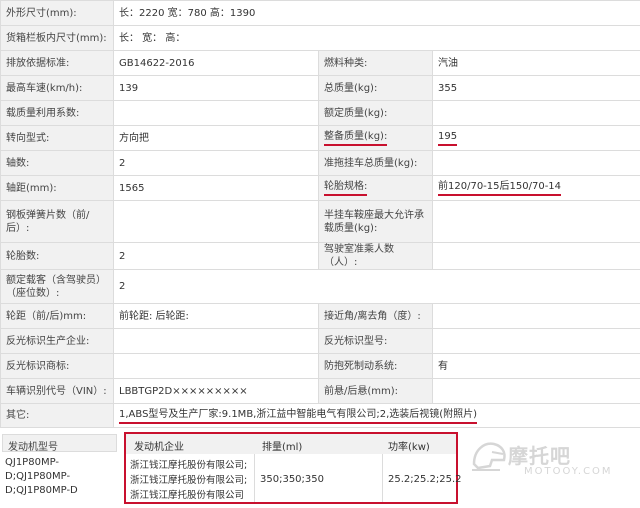 This screenshot has height=508, width=640. What do you see at coordinates (376, 38) in the screenshot?
I see `value-cargo-box: 长： 宽： 高：` at bounding box center [376, 38].